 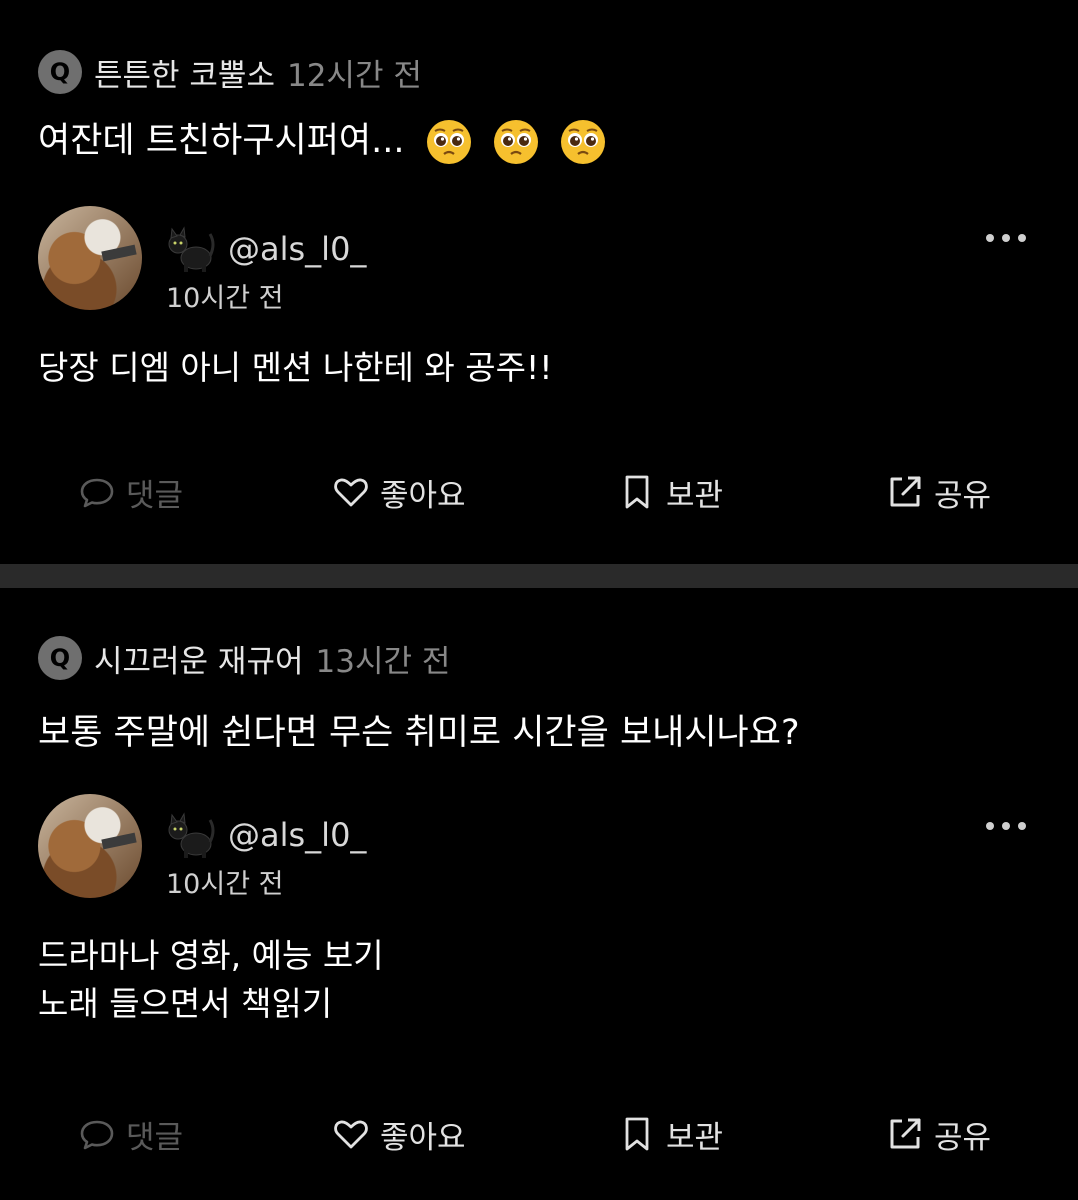 What do you see at coordinates (211, 955) in the screenshot?
I see `answer-line: 드라마나 영화, 예능 보기` at bounding box center [211, 955].